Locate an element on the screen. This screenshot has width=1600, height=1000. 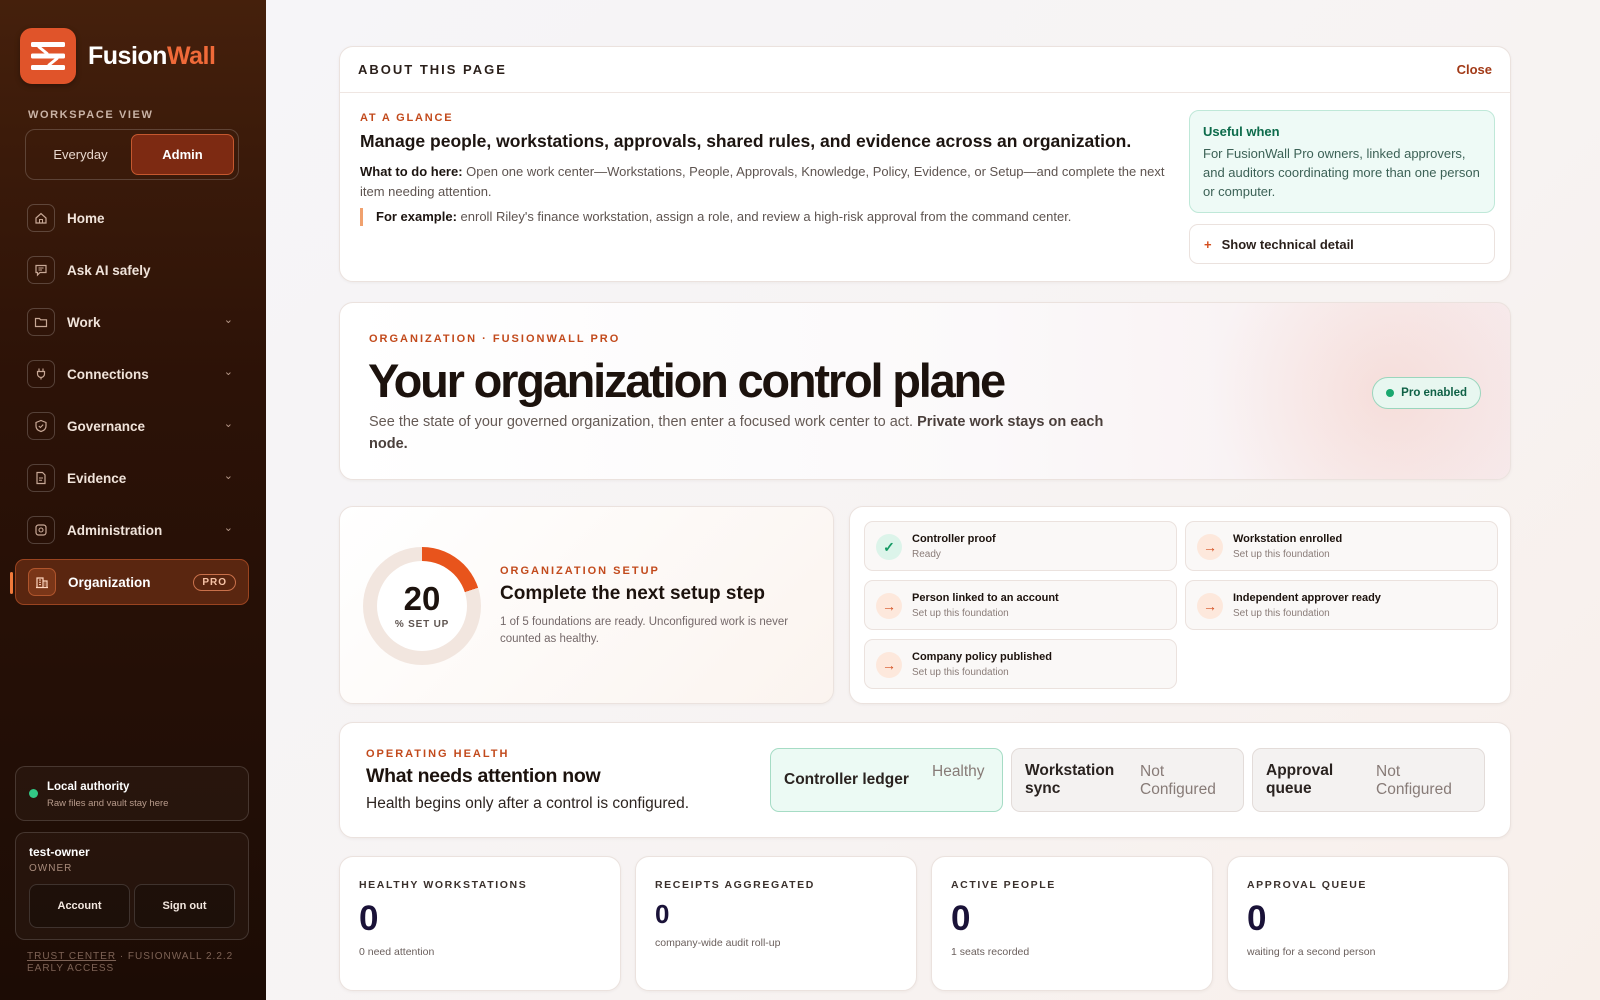
health-tile-controller-ledger: Controller ledger Healthy is located at coordinates (886, 780).